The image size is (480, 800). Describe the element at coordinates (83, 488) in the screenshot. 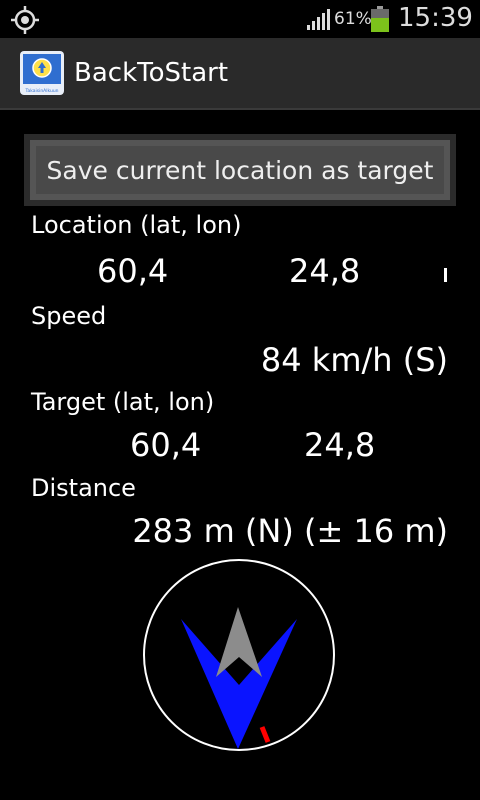

I see `distance-label: Distance` at that location.